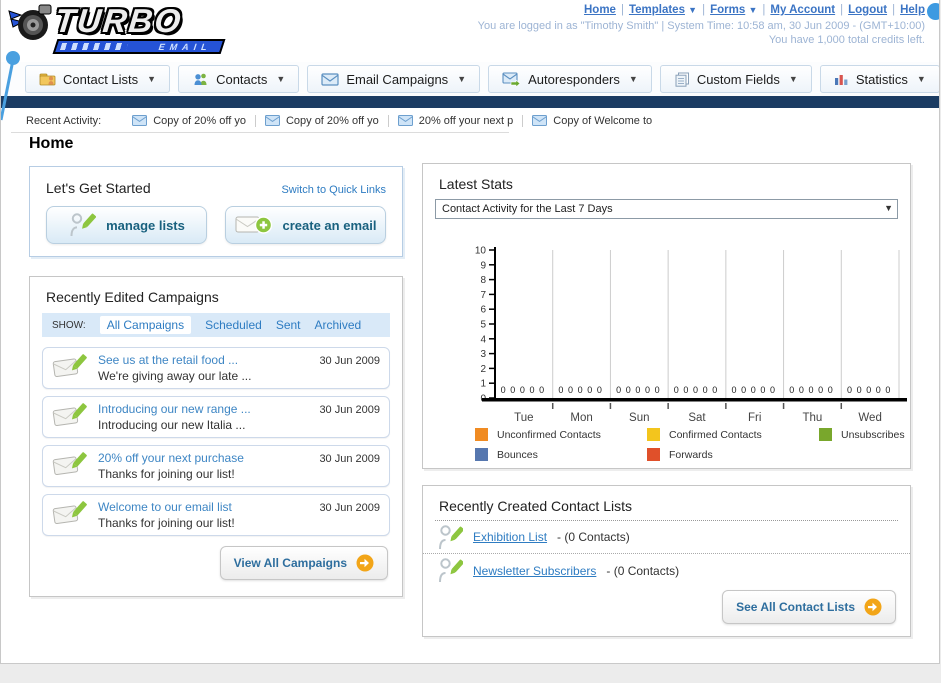 Image resolution: width=941 pixels, height=683 pixels. What do you see at coordinates (397, 79) in the screenshot?
I see `nav-label: Email Campaigns` at bounding box center [397, 79].